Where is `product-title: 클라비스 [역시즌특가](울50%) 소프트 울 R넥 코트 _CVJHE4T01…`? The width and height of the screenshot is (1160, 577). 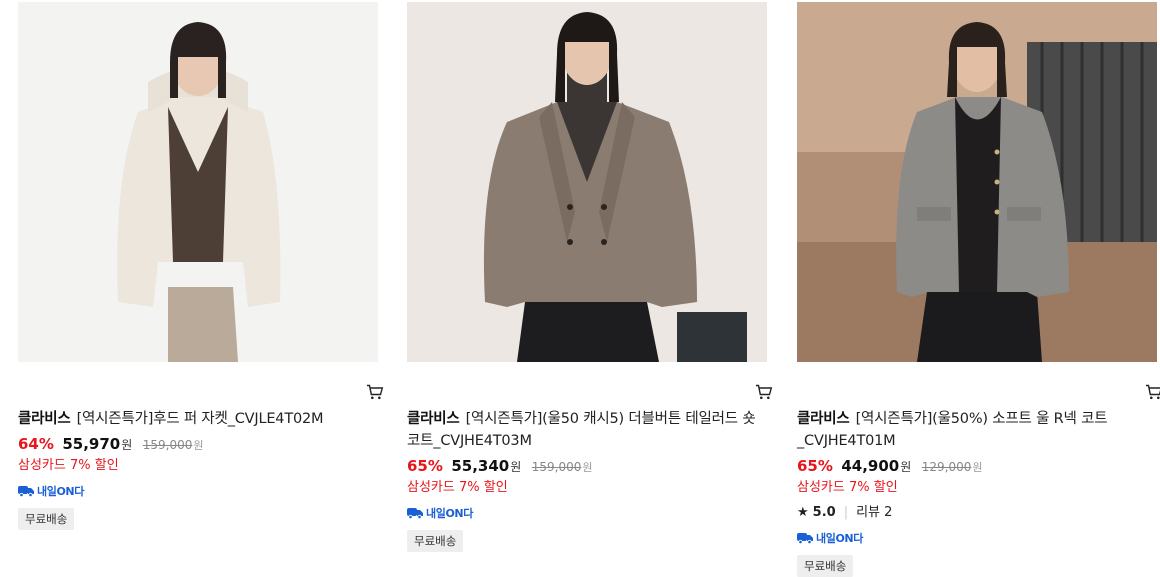 product-title: 클라비스 [역시즌특가](울50%) 소프트 울 R넥 코트 _CVJHE4T01… is located at coordinates (973, 430).